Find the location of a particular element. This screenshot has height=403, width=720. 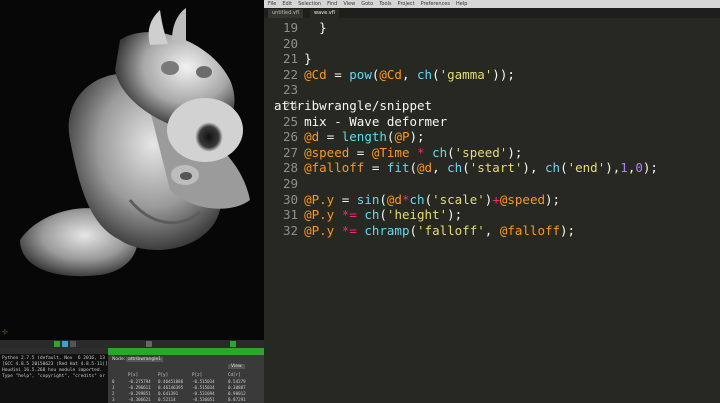

toolbar-toggle-button is located at coordinates (57, 344).